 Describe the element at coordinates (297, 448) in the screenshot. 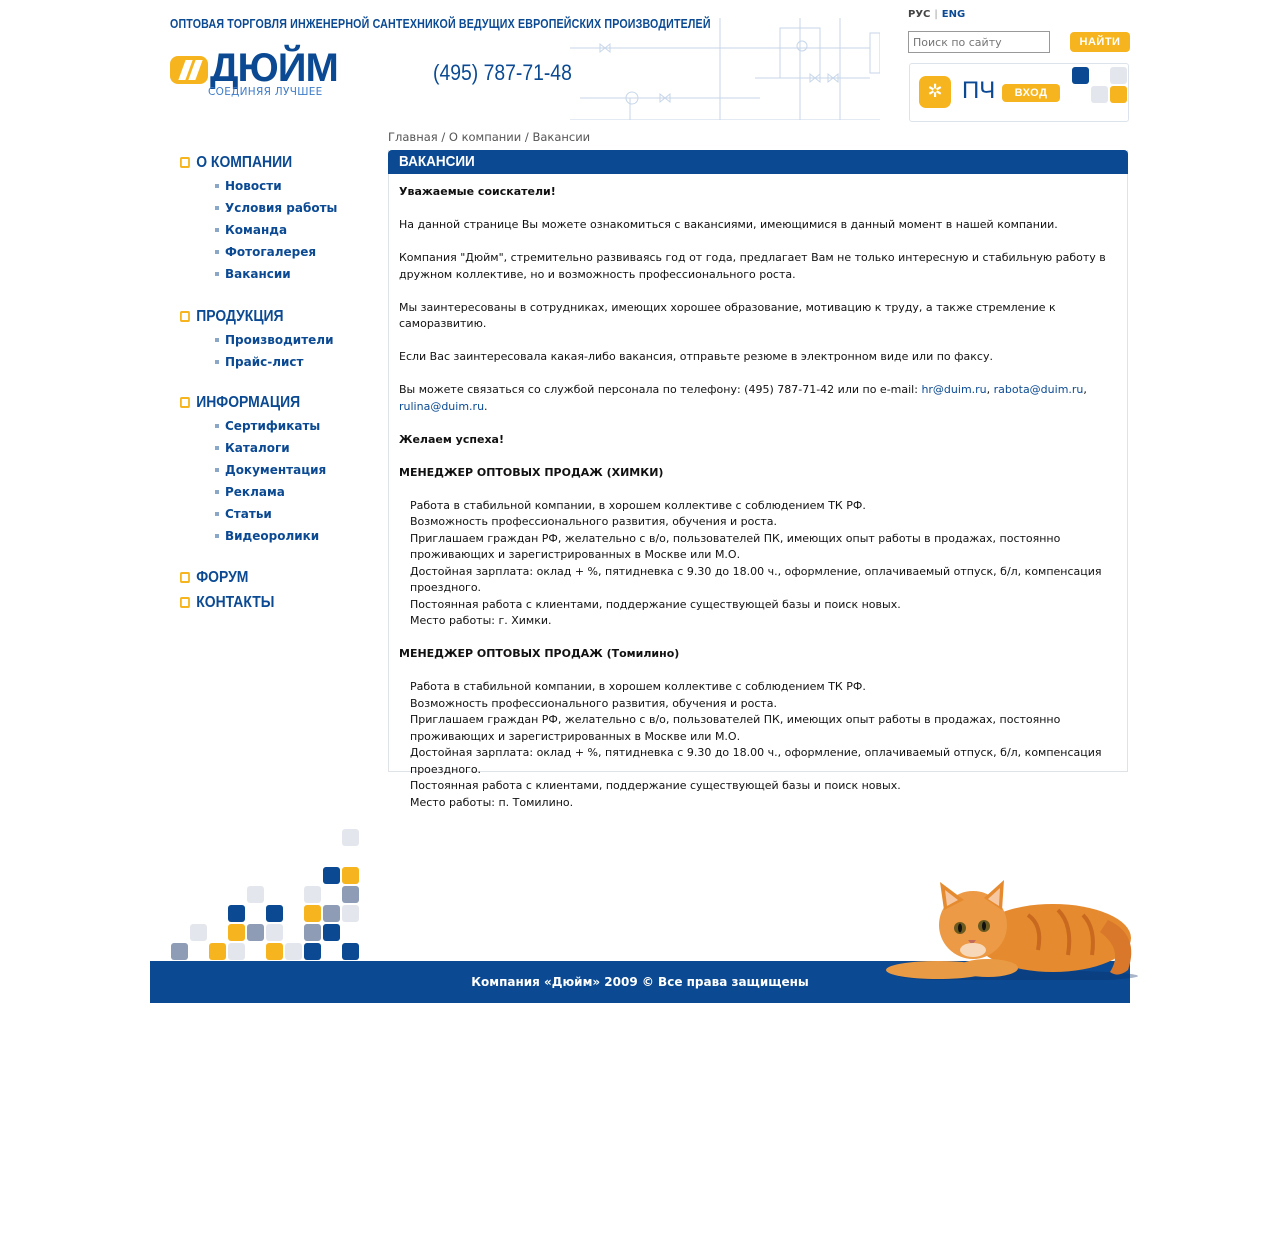

I see `sidebar-item-catalogs: Каталоги` at that location.